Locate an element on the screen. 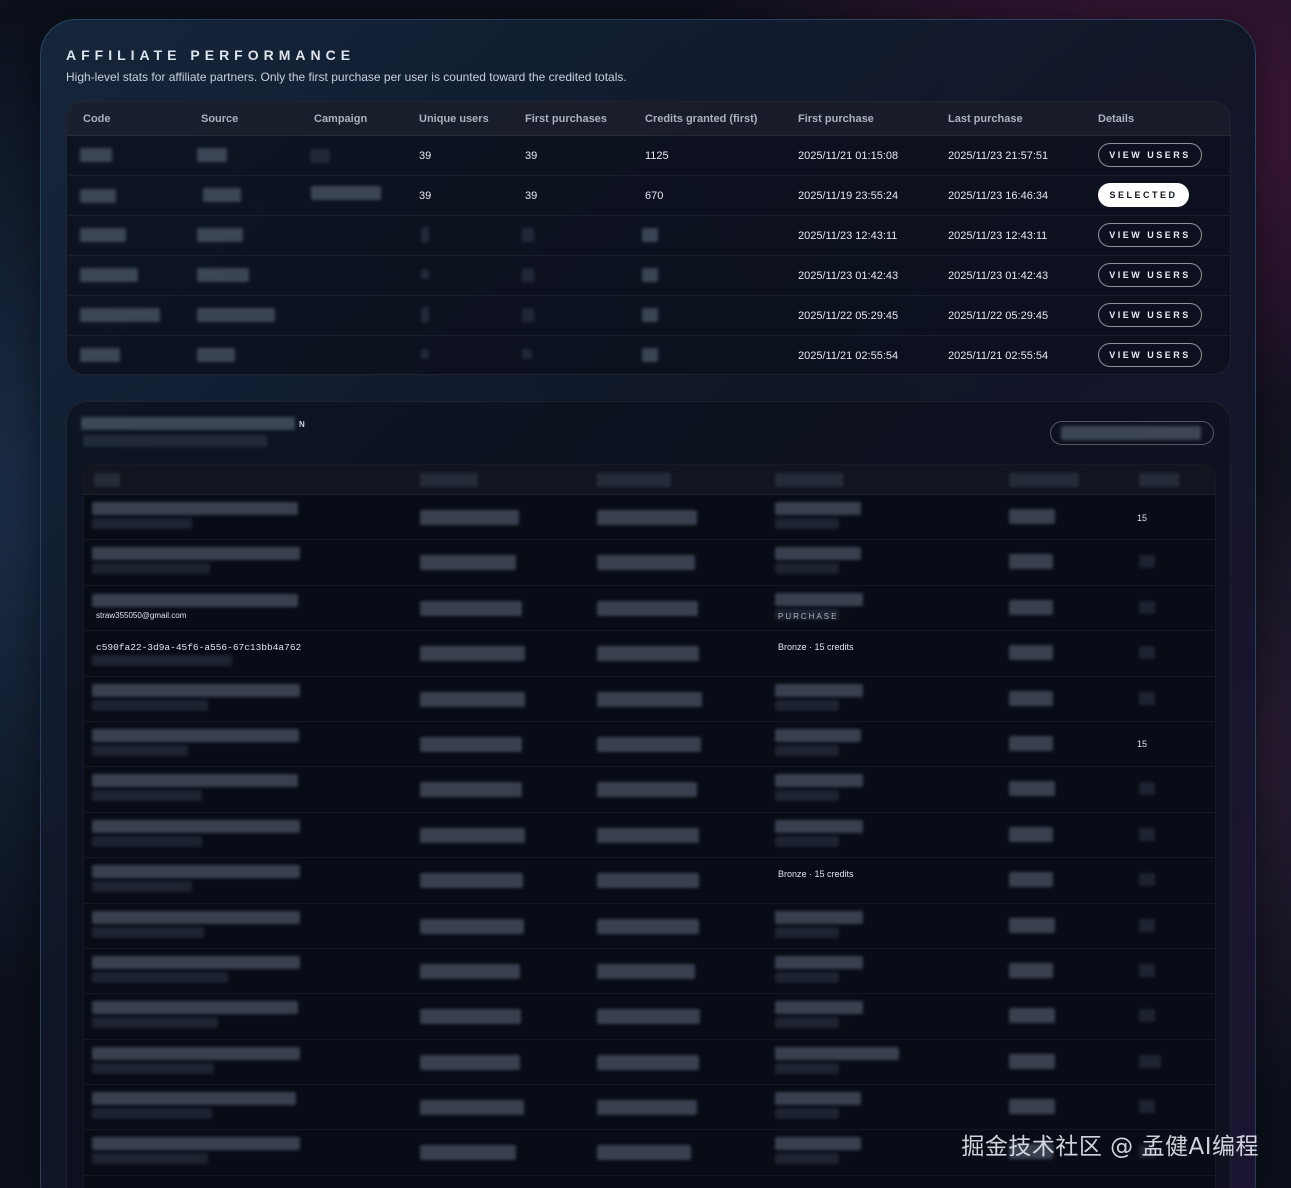  credits-value: 15 is located at coordinates (1142, 518).